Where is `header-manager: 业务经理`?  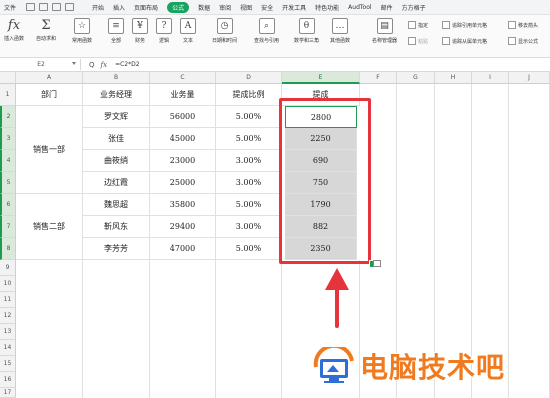
header-manager: 业务经理 is located at coordinates (116, 95).